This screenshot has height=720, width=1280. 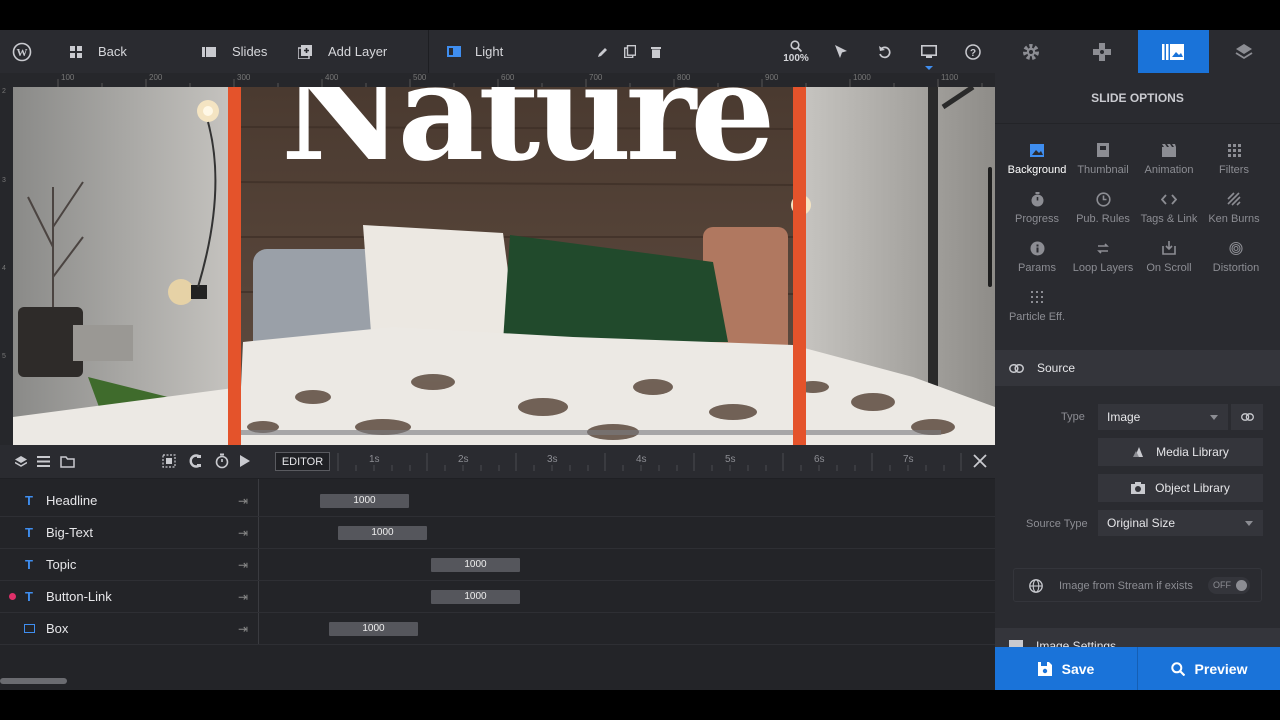 What do you see at coordinates (1037, 305) in the screenshot?
I see `option-particle-effects: Particle Eff.` at bounding box center [1037, 305].